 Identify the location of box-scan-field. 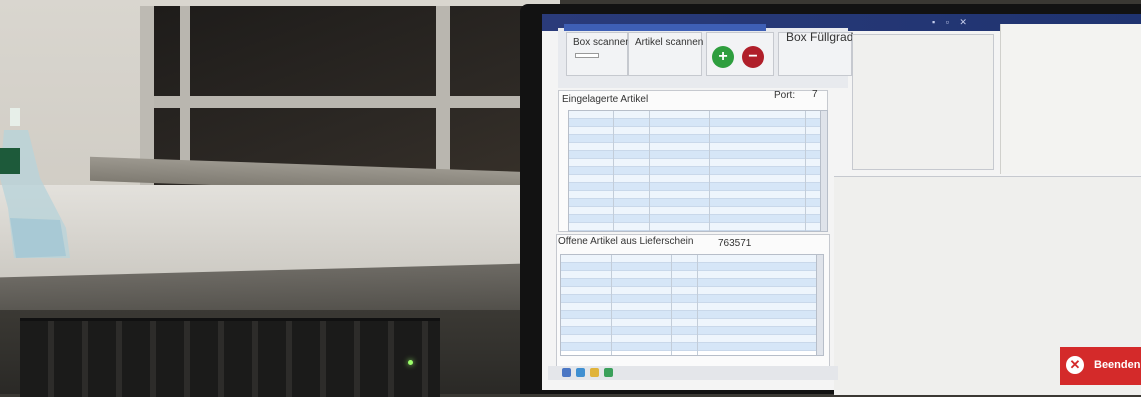
(587, 55).